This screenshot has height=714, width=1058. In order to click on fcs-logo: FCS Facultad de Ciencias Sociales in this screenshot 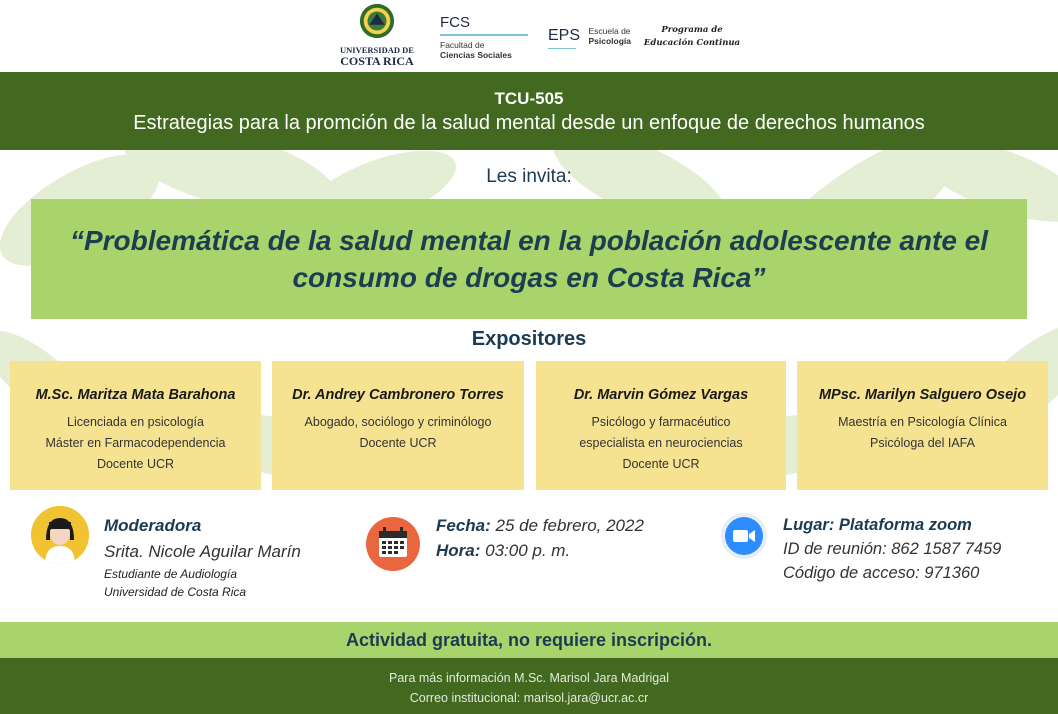, I will do `click(485, 37)`.